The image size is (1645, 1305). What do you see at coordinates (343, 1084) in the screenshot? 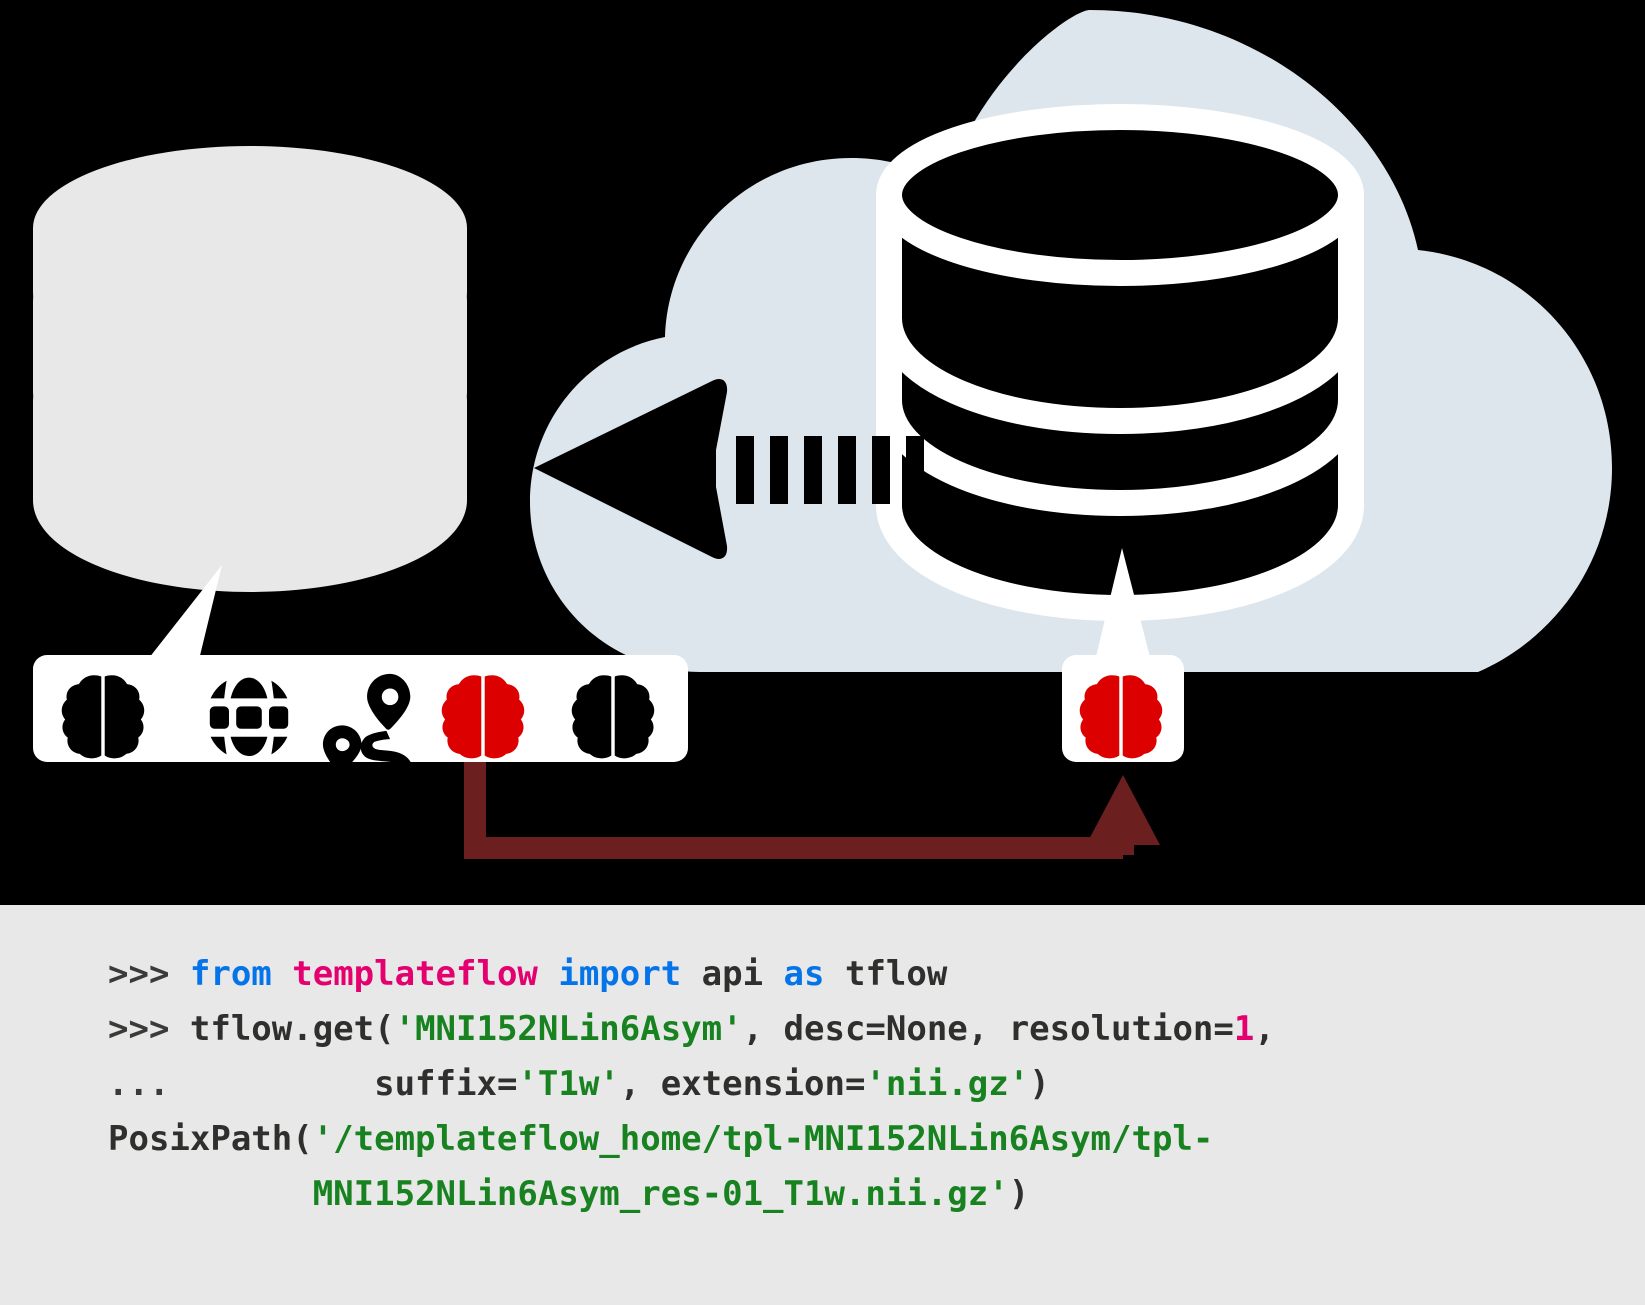
I see `repl-token-plain: suffix=` at bounding box center [343, 1084].